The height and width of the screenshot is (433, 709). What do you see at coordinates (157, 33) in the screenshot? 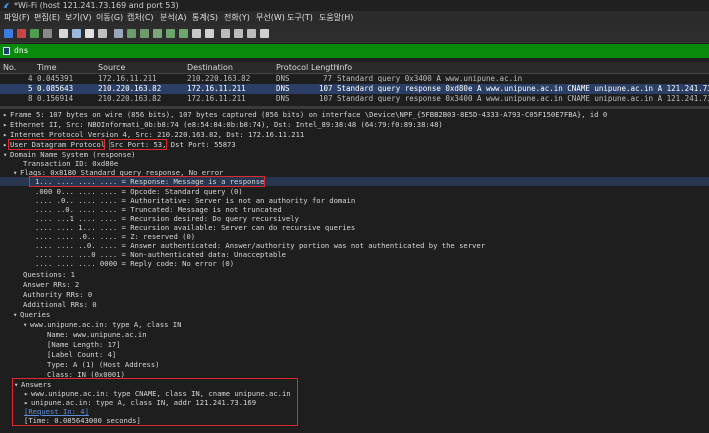
I see `go-to-packet-icon` at bounding box center [157, 33].